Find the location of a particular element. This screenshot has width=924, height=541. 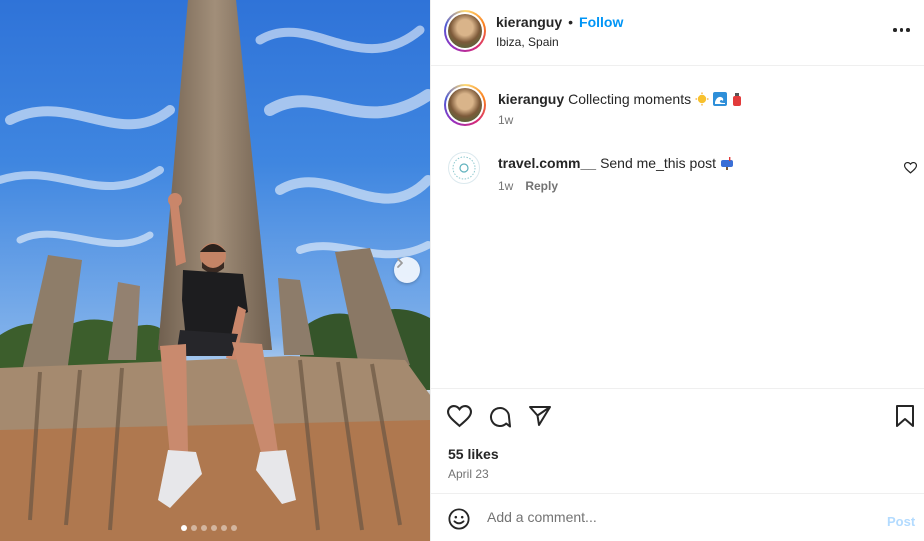

post-location: Ibiza, Spain is located at coordinates (527, 42).